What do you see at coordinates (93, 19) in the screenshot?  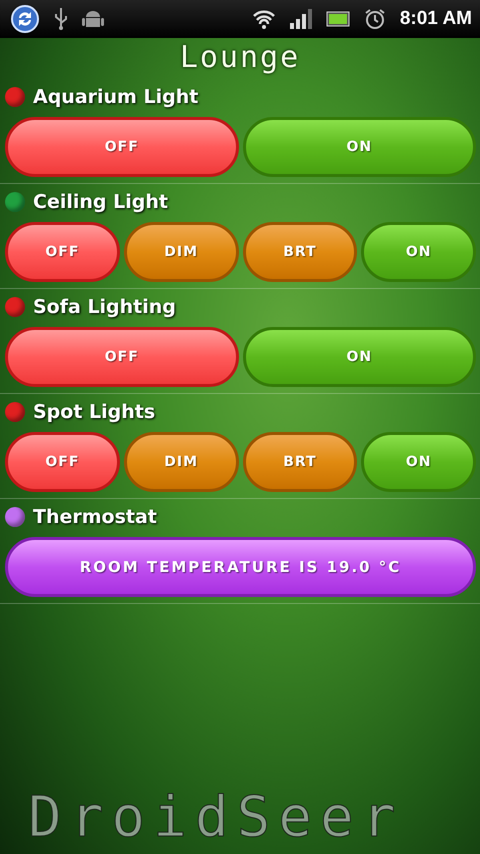 I see `android-icon` at bounding box center [93, 19].